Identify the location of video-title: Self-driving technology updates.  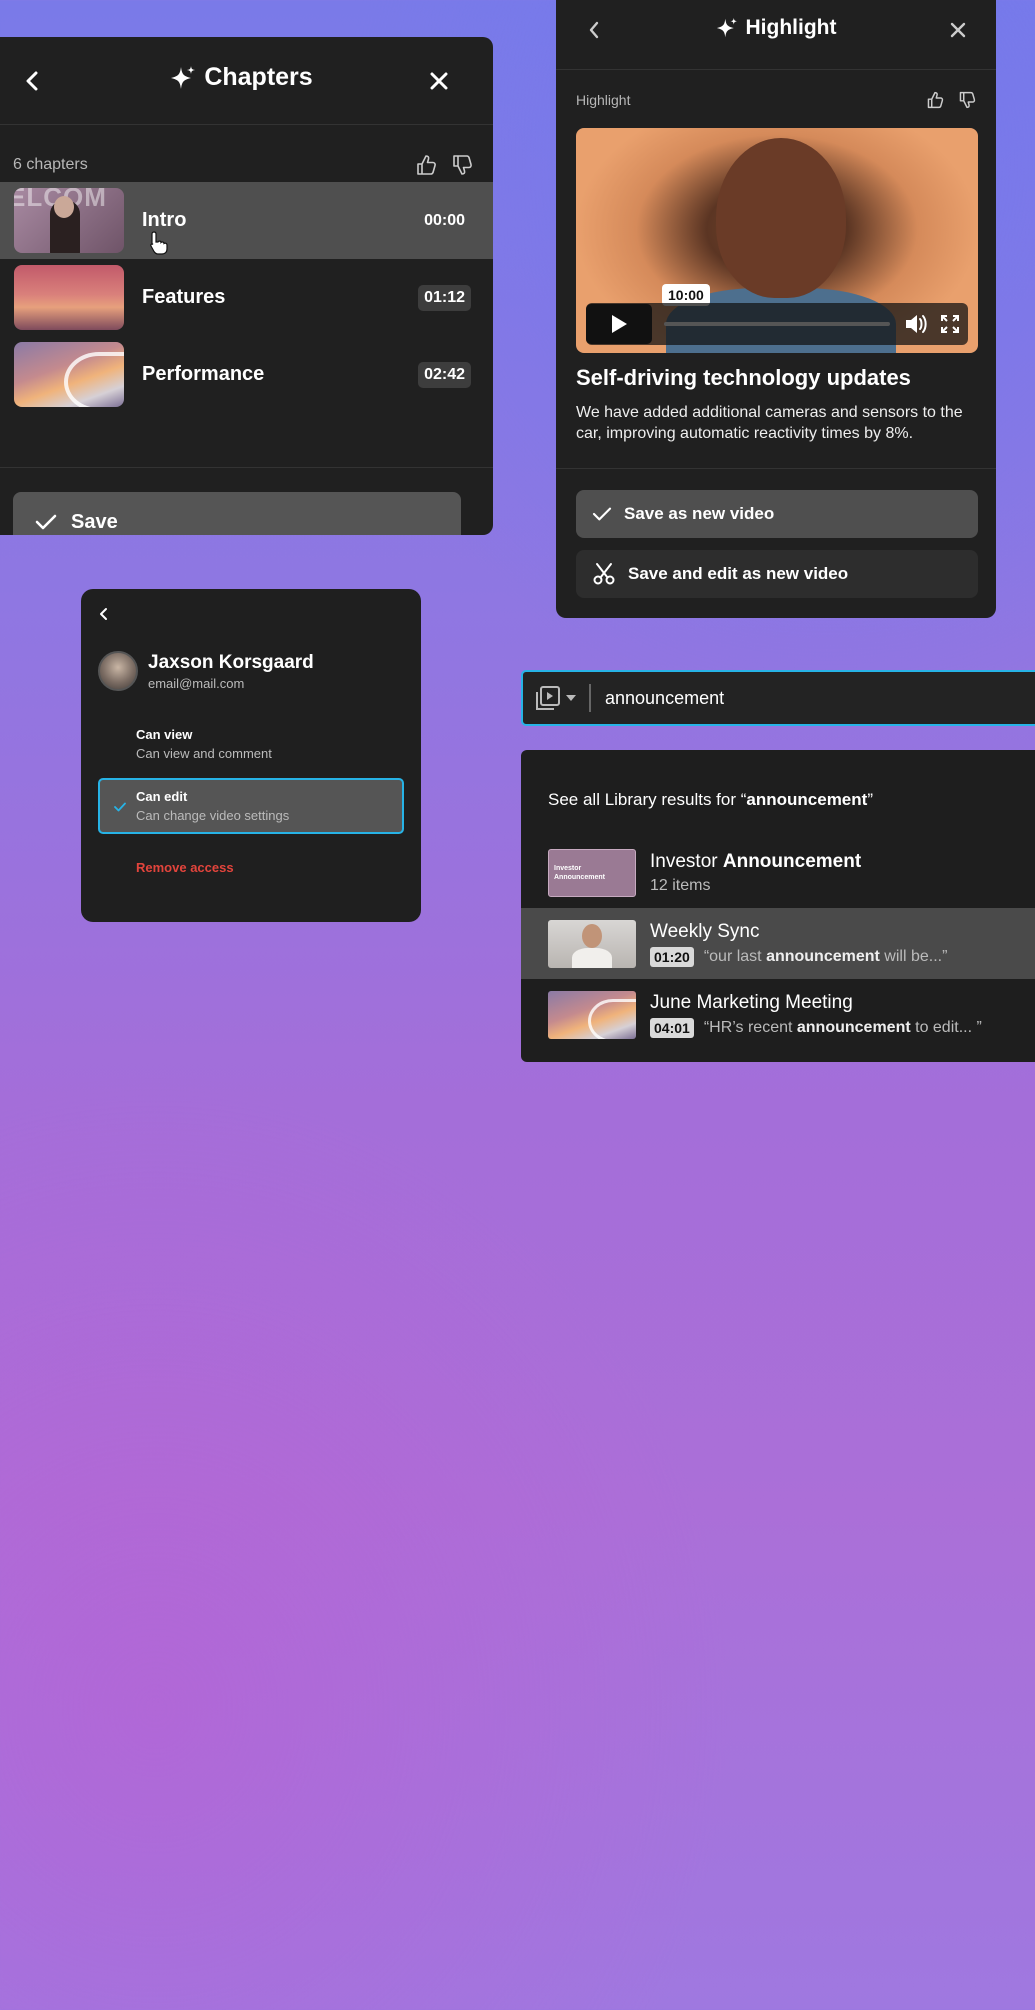
(743, 377).